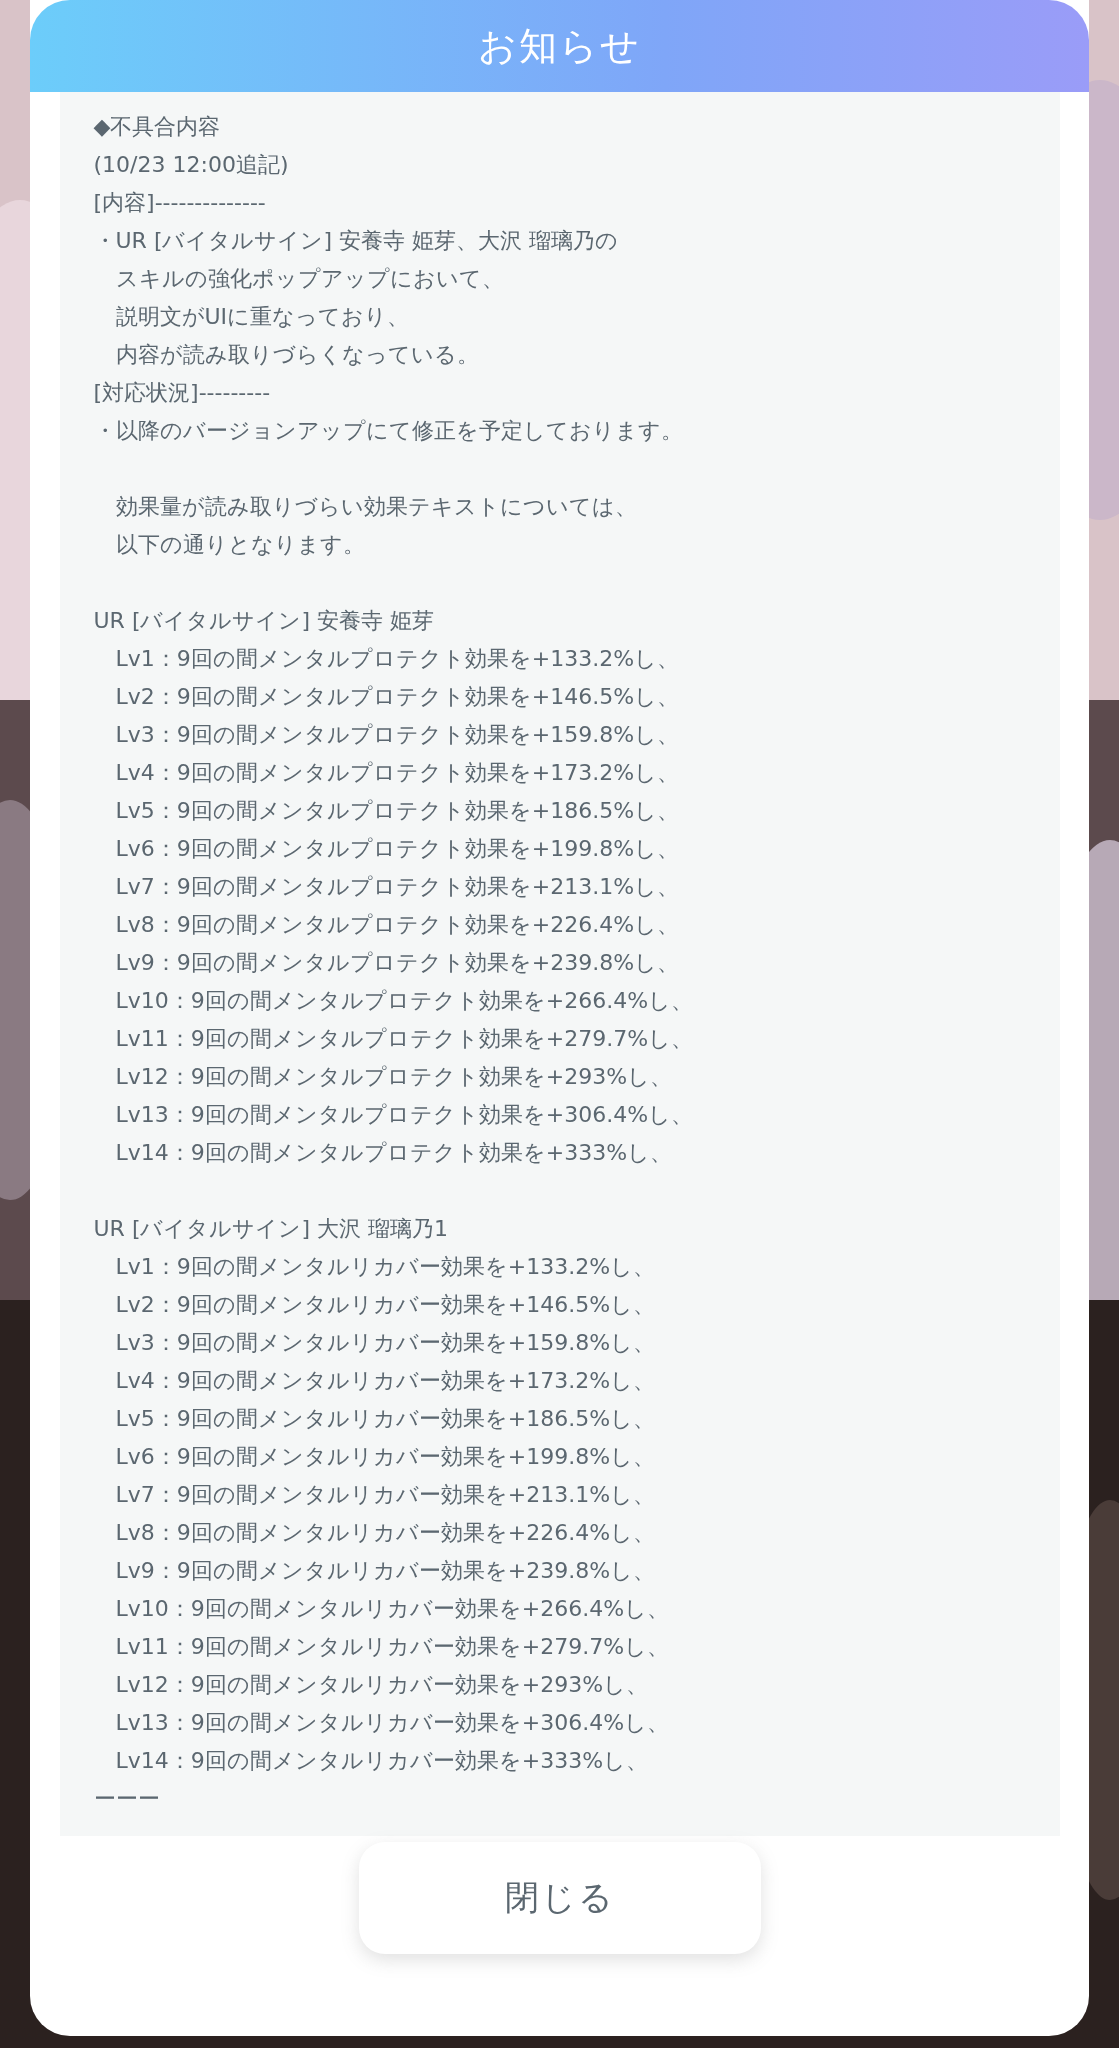  Describe the element at coordinates (385, 1419) in the screenshot. I see `notice-line: Lv5：9回の間メンタルリカバー効果を+186.5%し、` at that location.